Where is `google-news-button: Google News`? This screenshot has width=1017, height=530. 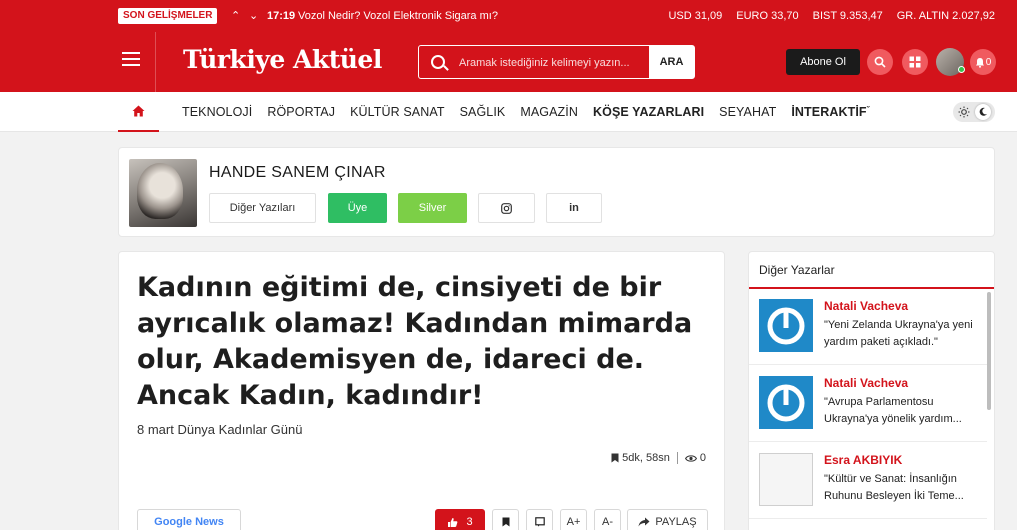 google-news-button: Google News is located at coordinates (189, 519).